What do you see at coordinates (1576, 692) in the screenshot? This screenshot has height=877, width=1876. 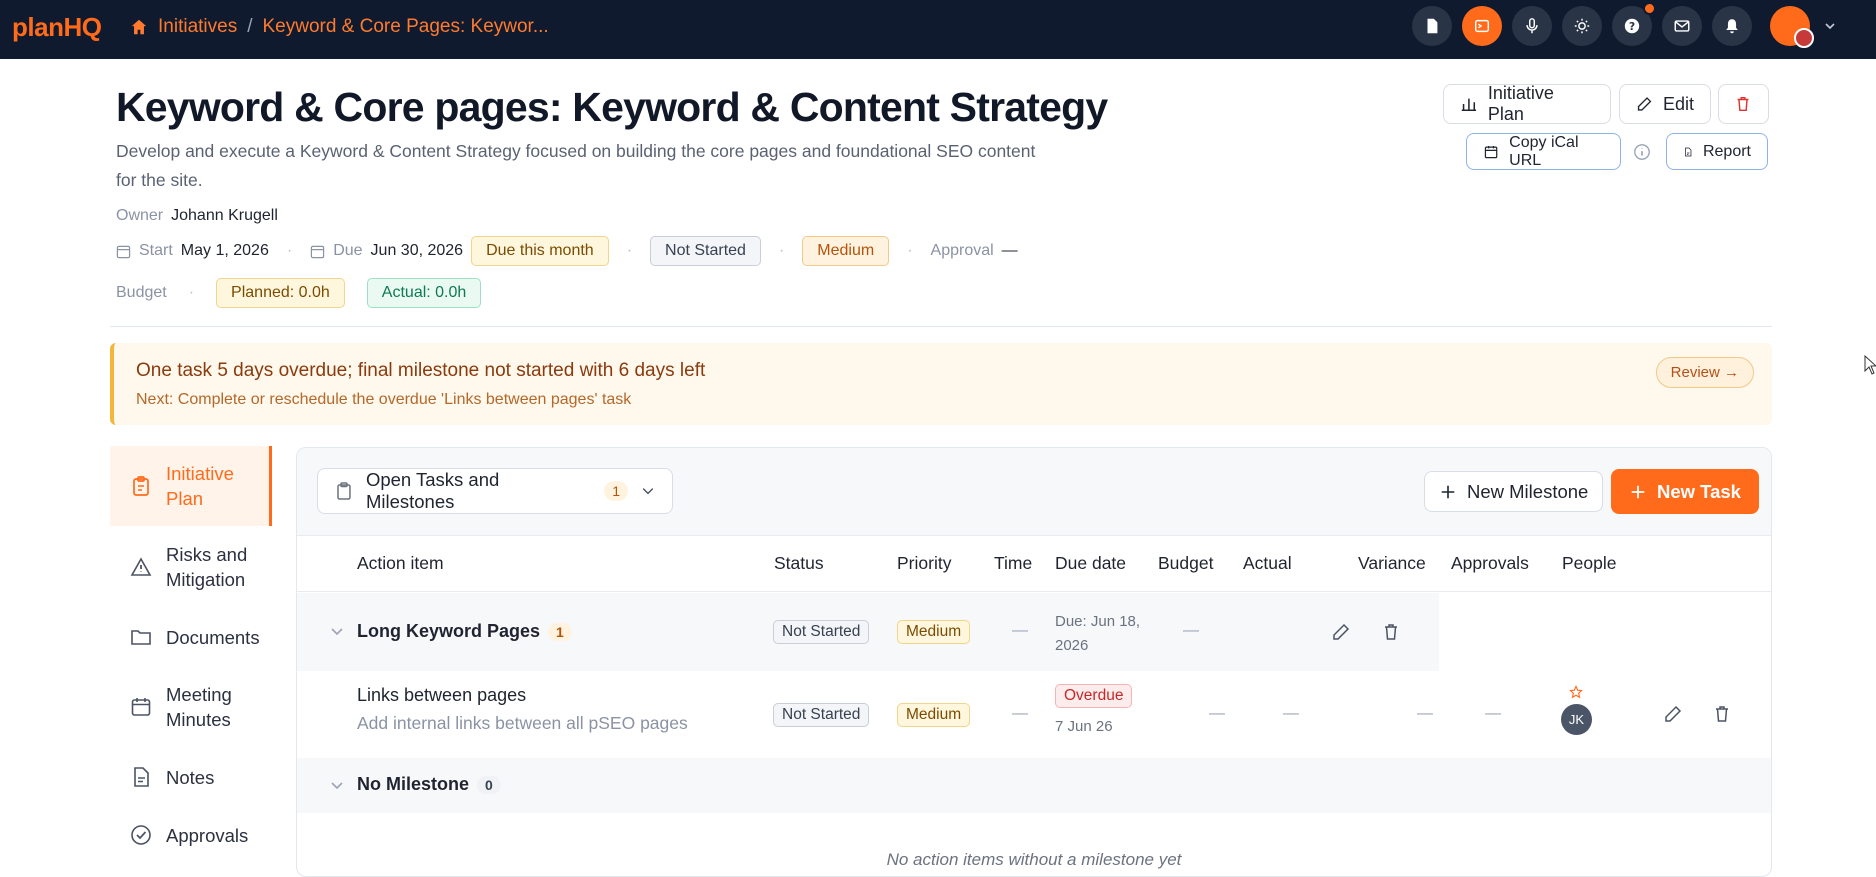 I see `star-icon` at bounding box center [1576, 692].